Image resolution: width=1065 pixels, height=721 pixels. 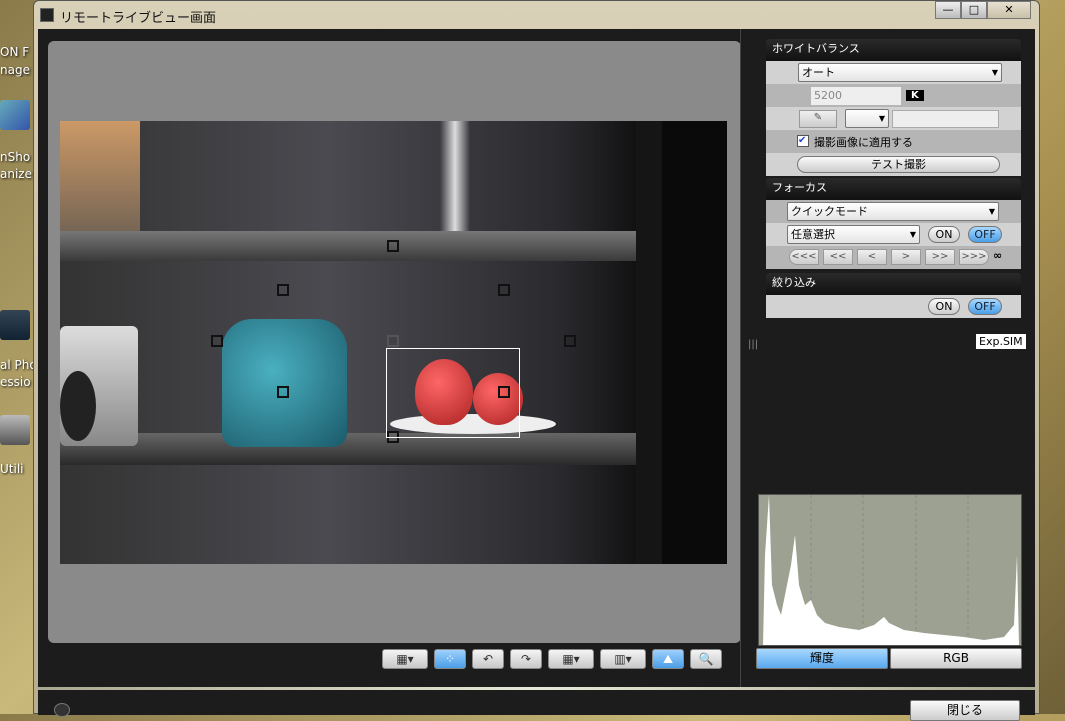 What do you see at coordinates (405, 659) in the screenshot?
I see `aspect-ratio-icon: ▦▾` at bounding box center [405, 659].